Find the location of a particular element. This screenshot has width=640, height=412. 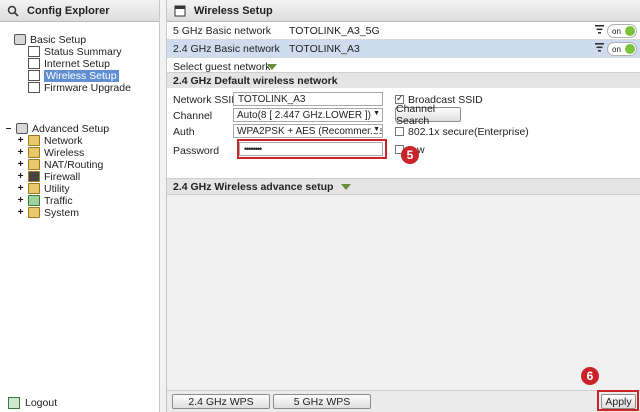

tree-item-label: Traffic is located at coordinates (58, 200).